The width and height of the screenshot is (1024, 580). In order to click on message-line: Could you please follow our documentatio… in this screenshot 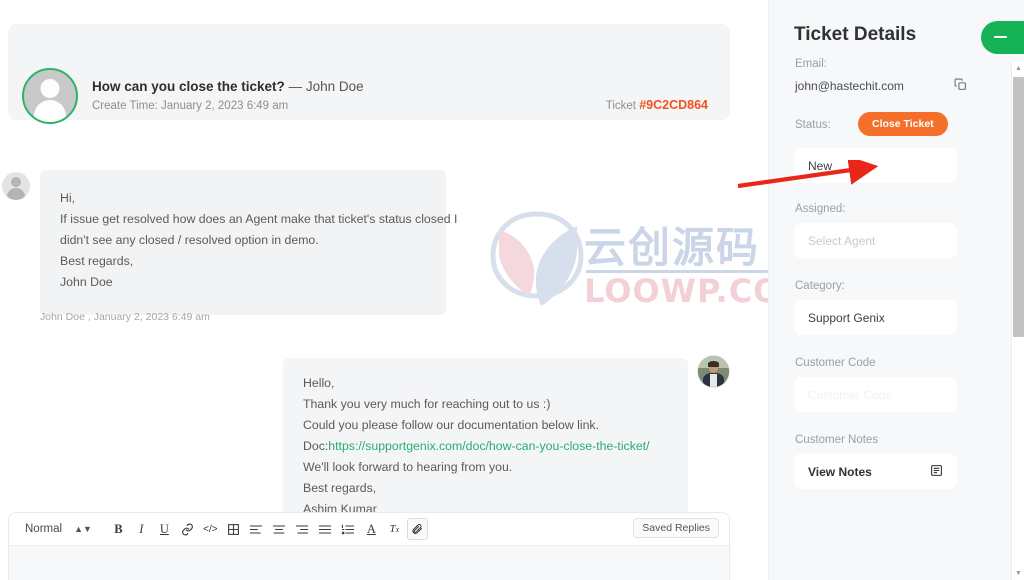, I will do `click(451, 425)`.